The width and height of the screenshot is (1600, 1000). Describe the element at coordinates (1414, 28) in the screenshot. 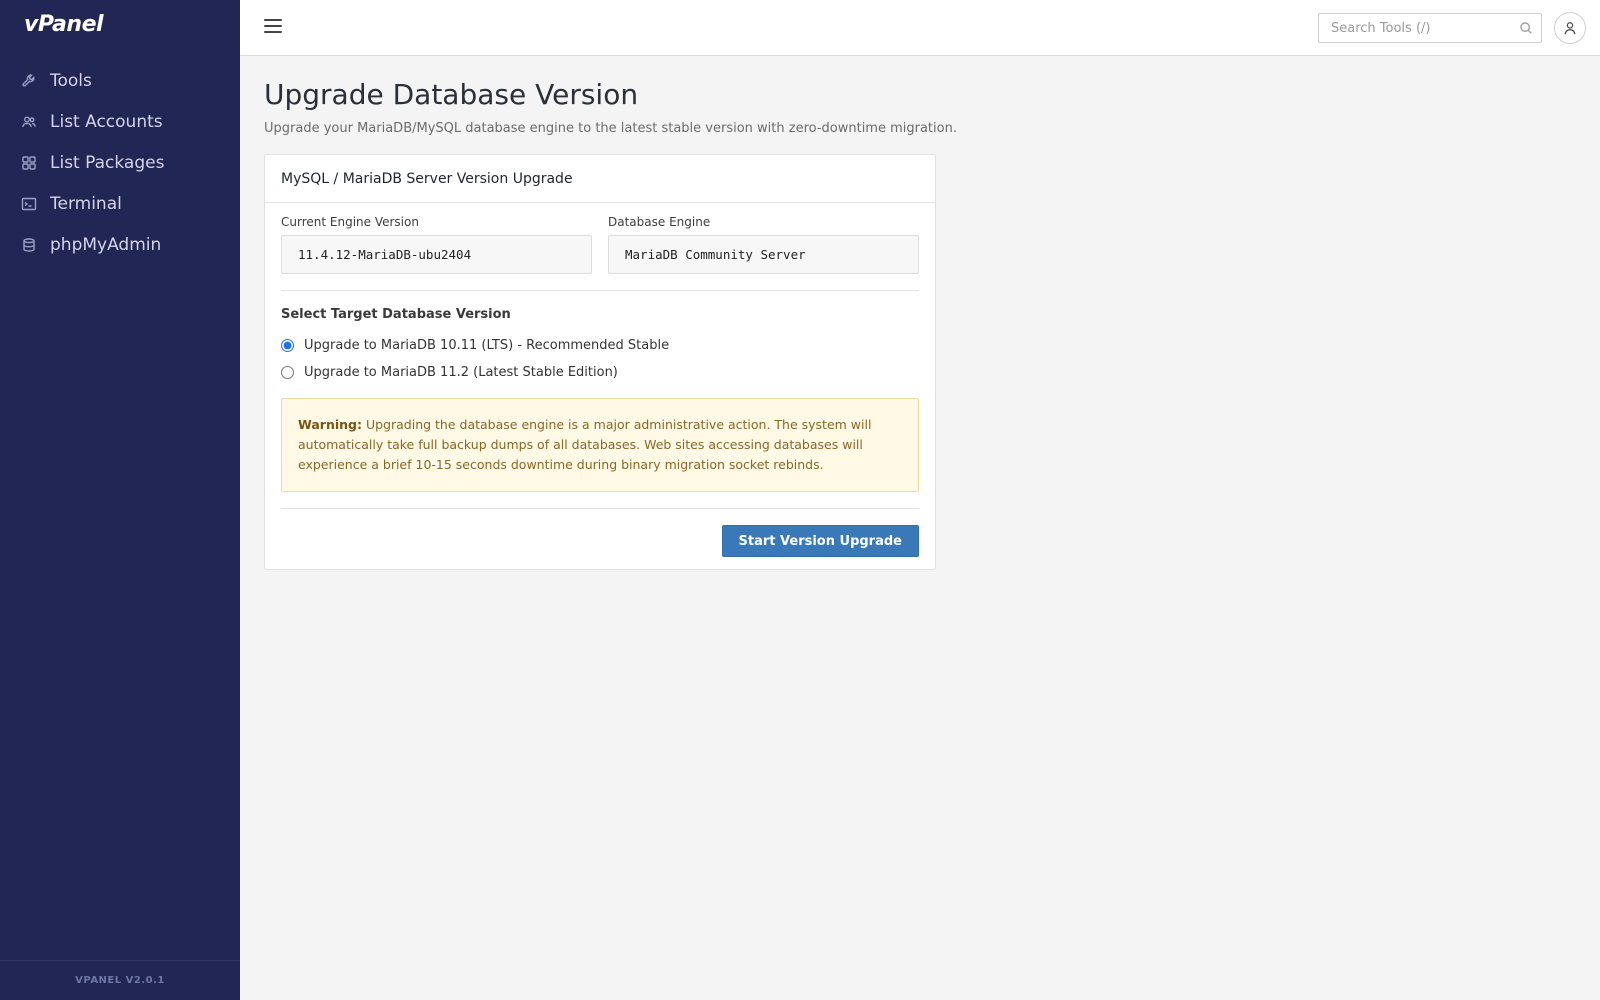

I see `search-input` at that location.